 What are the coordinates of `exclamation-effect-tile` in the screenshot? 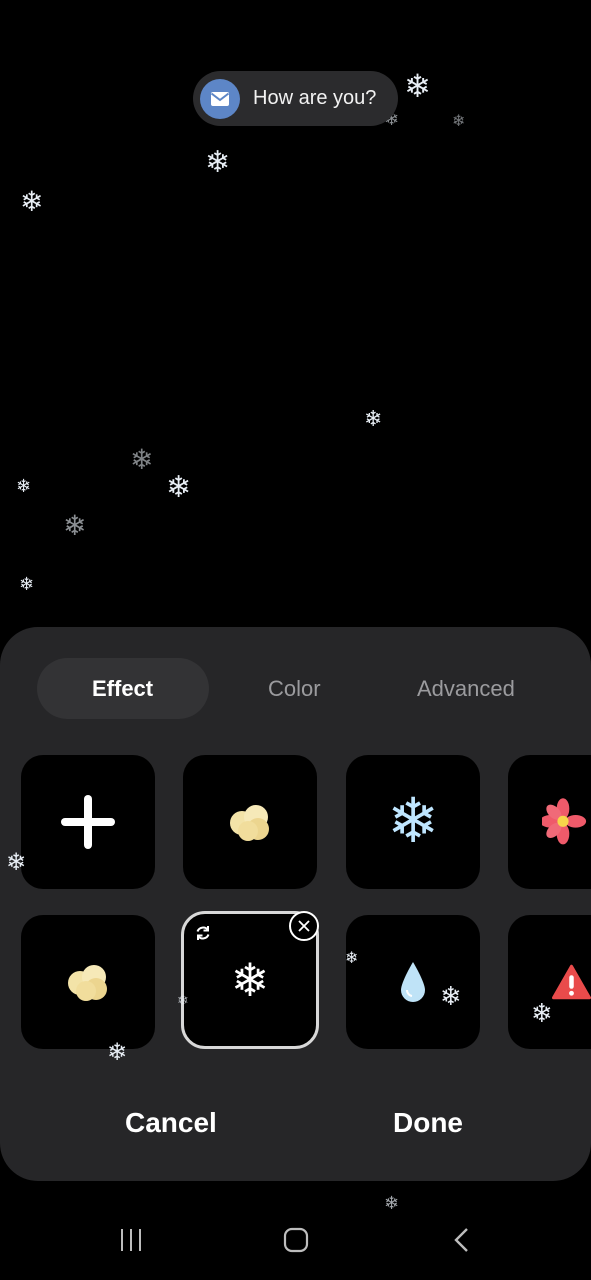 It's located at (549, 982).